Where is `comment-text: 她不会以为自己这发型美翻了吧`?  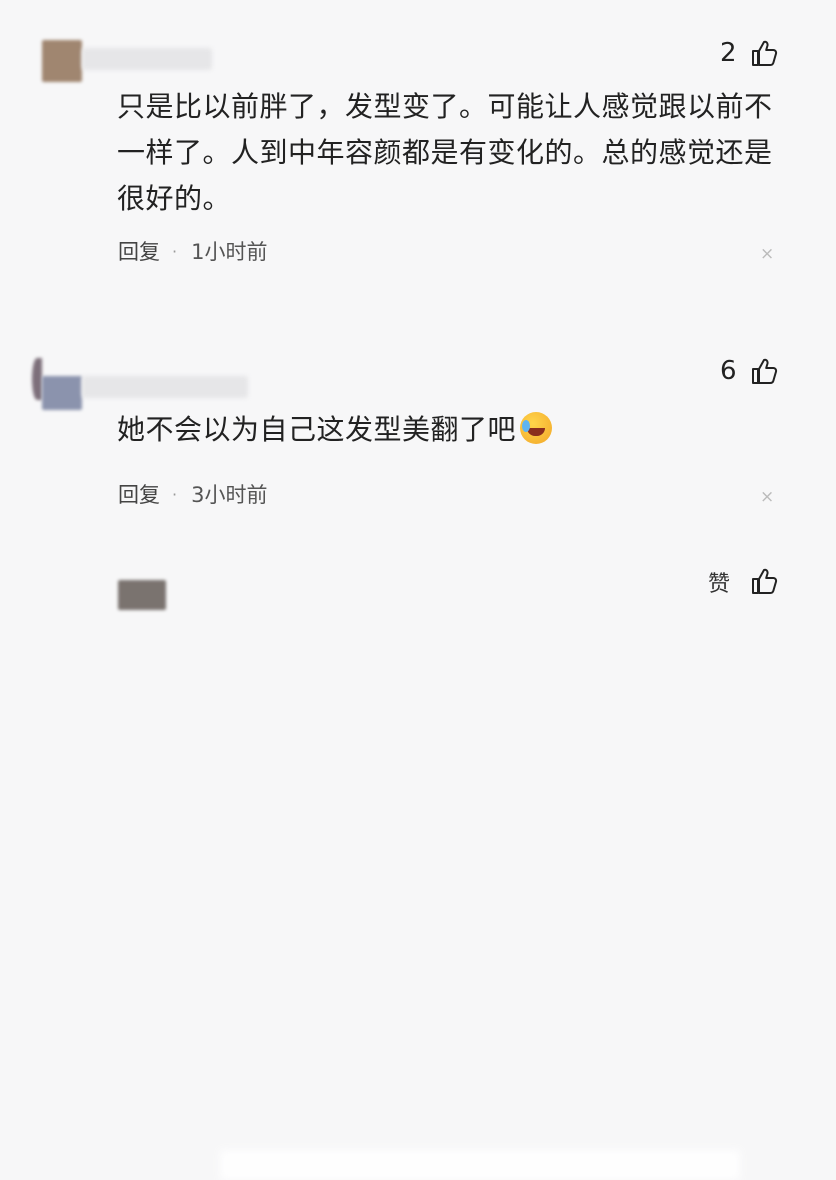
comment-text: 她不会以为自己这发型美翻了吧 is located at coordinates (447, 430).